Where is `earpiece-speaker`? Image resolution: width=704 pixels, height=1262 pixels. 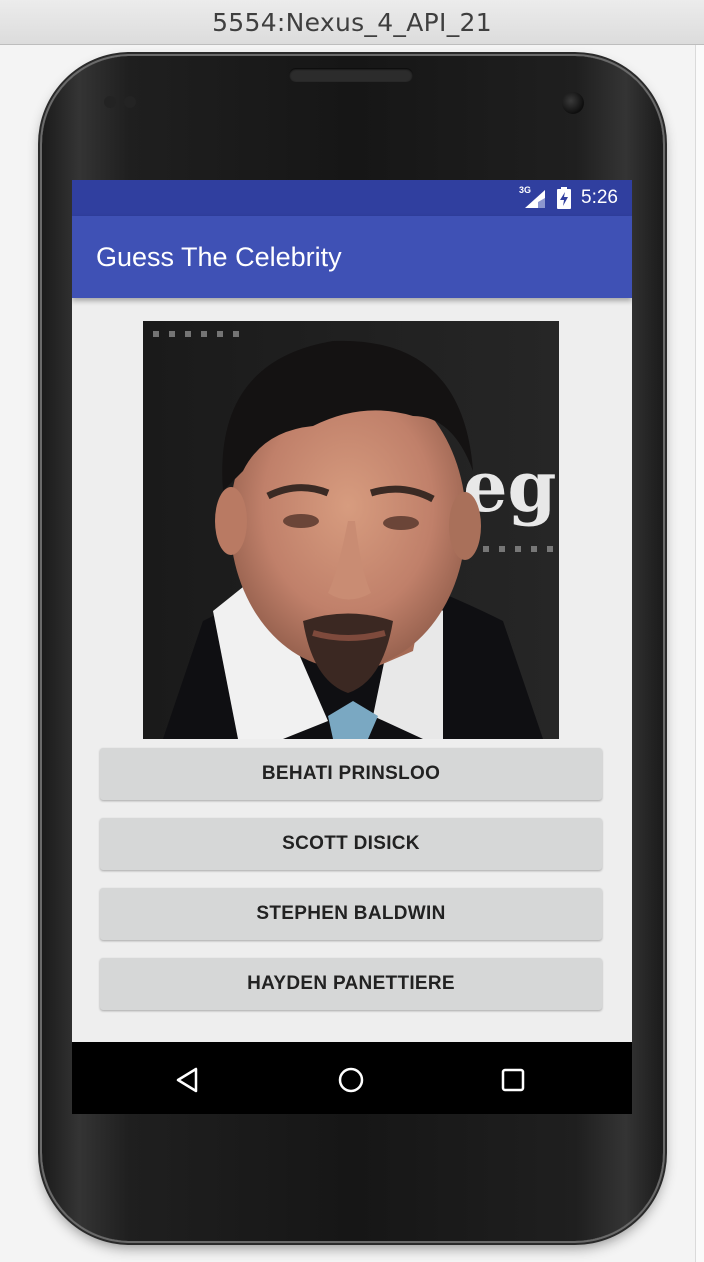 earpiece-speaker is located at coordinates (351, 75).